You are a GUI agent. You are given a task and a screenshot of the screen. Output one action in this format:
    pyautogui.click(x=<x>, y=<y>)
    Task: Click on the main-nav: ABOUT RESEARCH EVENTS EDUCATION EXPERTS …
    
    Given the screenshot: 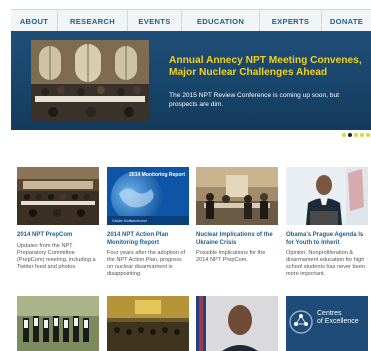 What is the action you would take?
    pyautogui.click(x=191, y=21)
    